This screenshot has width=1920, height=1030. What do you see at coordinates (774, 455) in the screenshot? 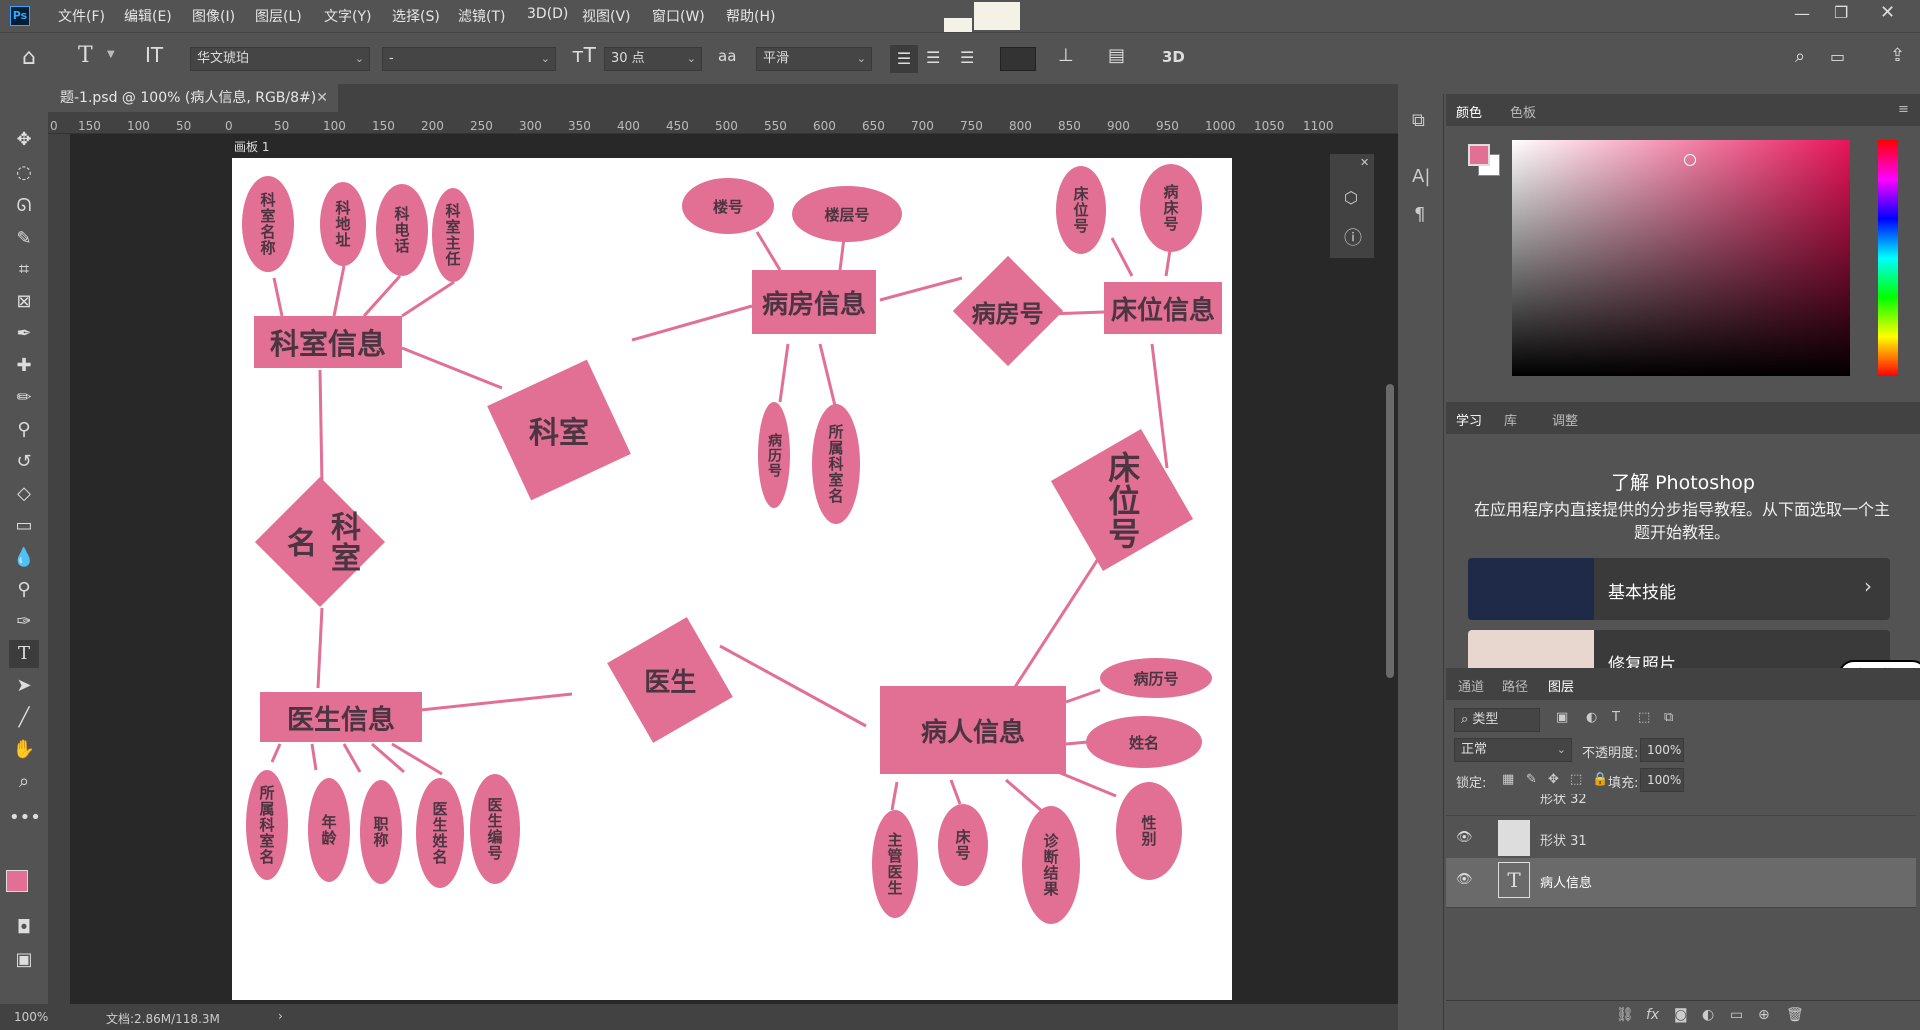
I see `attr-ward-record-no: 病历号` at bounding box center [774, 455].